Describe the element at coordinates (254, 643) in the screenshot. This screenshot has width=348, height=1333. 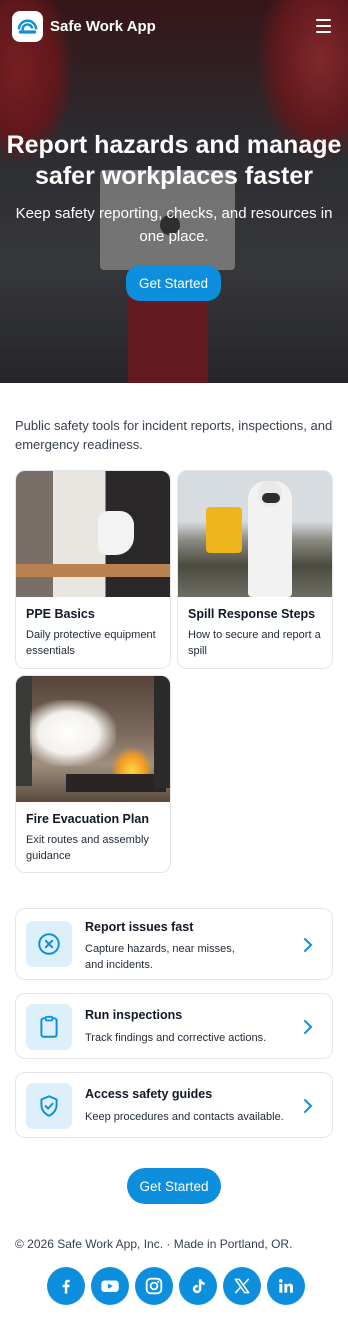
I see `card-description: How to secure and report a spill` at that location.